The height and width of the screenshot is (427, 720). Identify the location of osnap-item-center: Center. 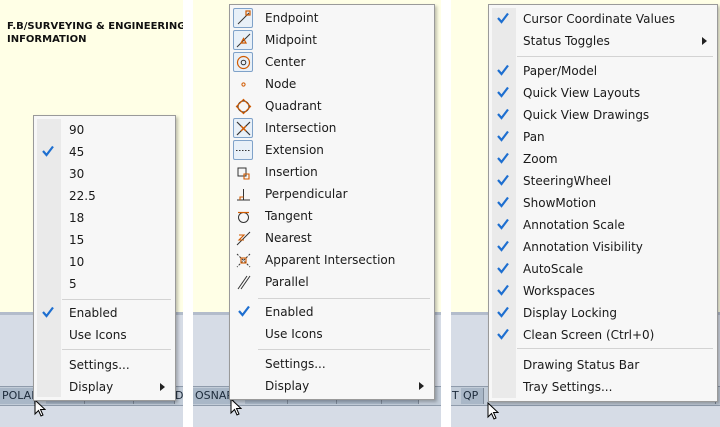
(332, 62).